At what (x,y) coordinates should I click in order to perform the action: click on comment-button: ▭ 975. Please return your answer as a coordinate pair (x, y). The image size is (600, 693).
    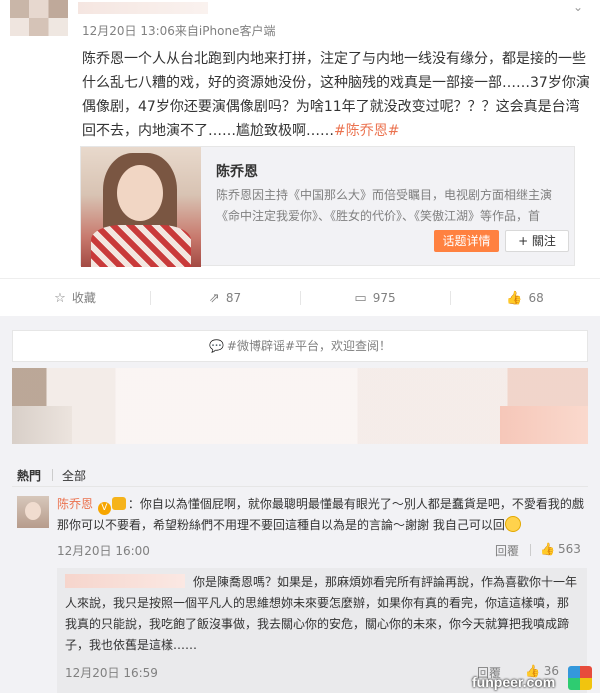
    Looking at the image, I should click on (375, 298).